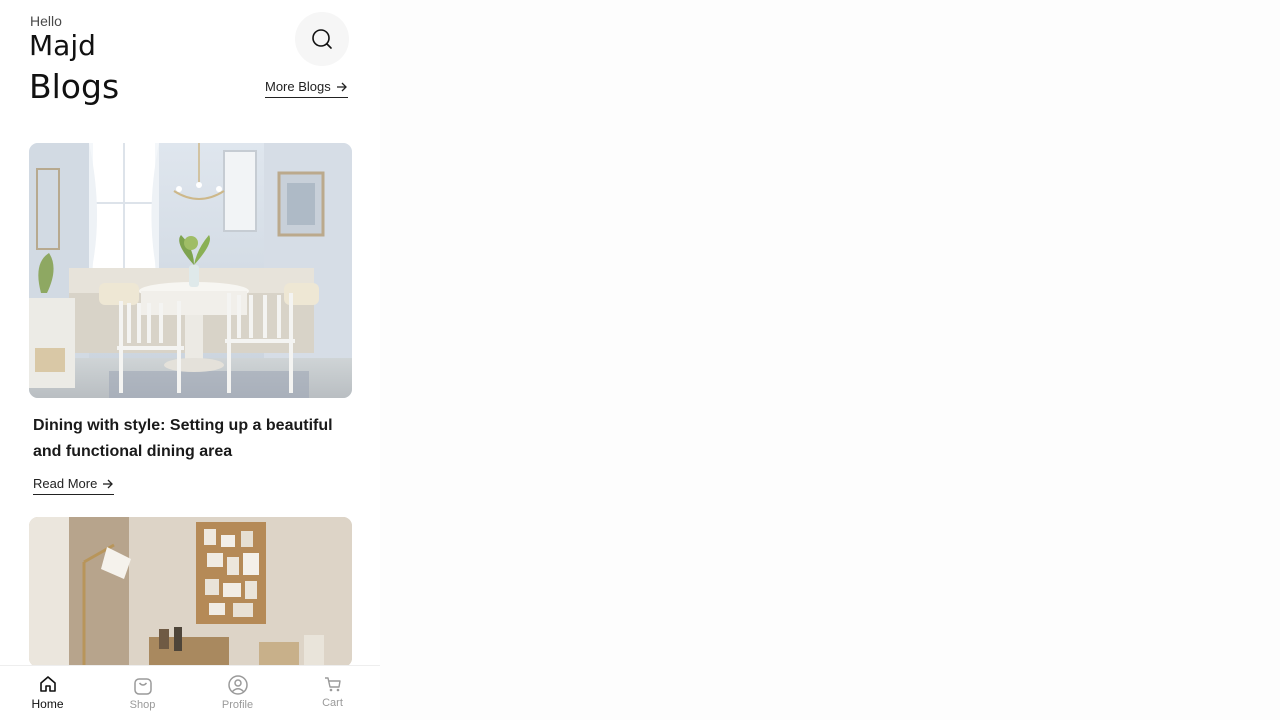 This screenshot has height=720, width=1280. What do you see at coordinates (47, 684) in the screenshot?
I see `home-icon` at bounding box center [47, 684].